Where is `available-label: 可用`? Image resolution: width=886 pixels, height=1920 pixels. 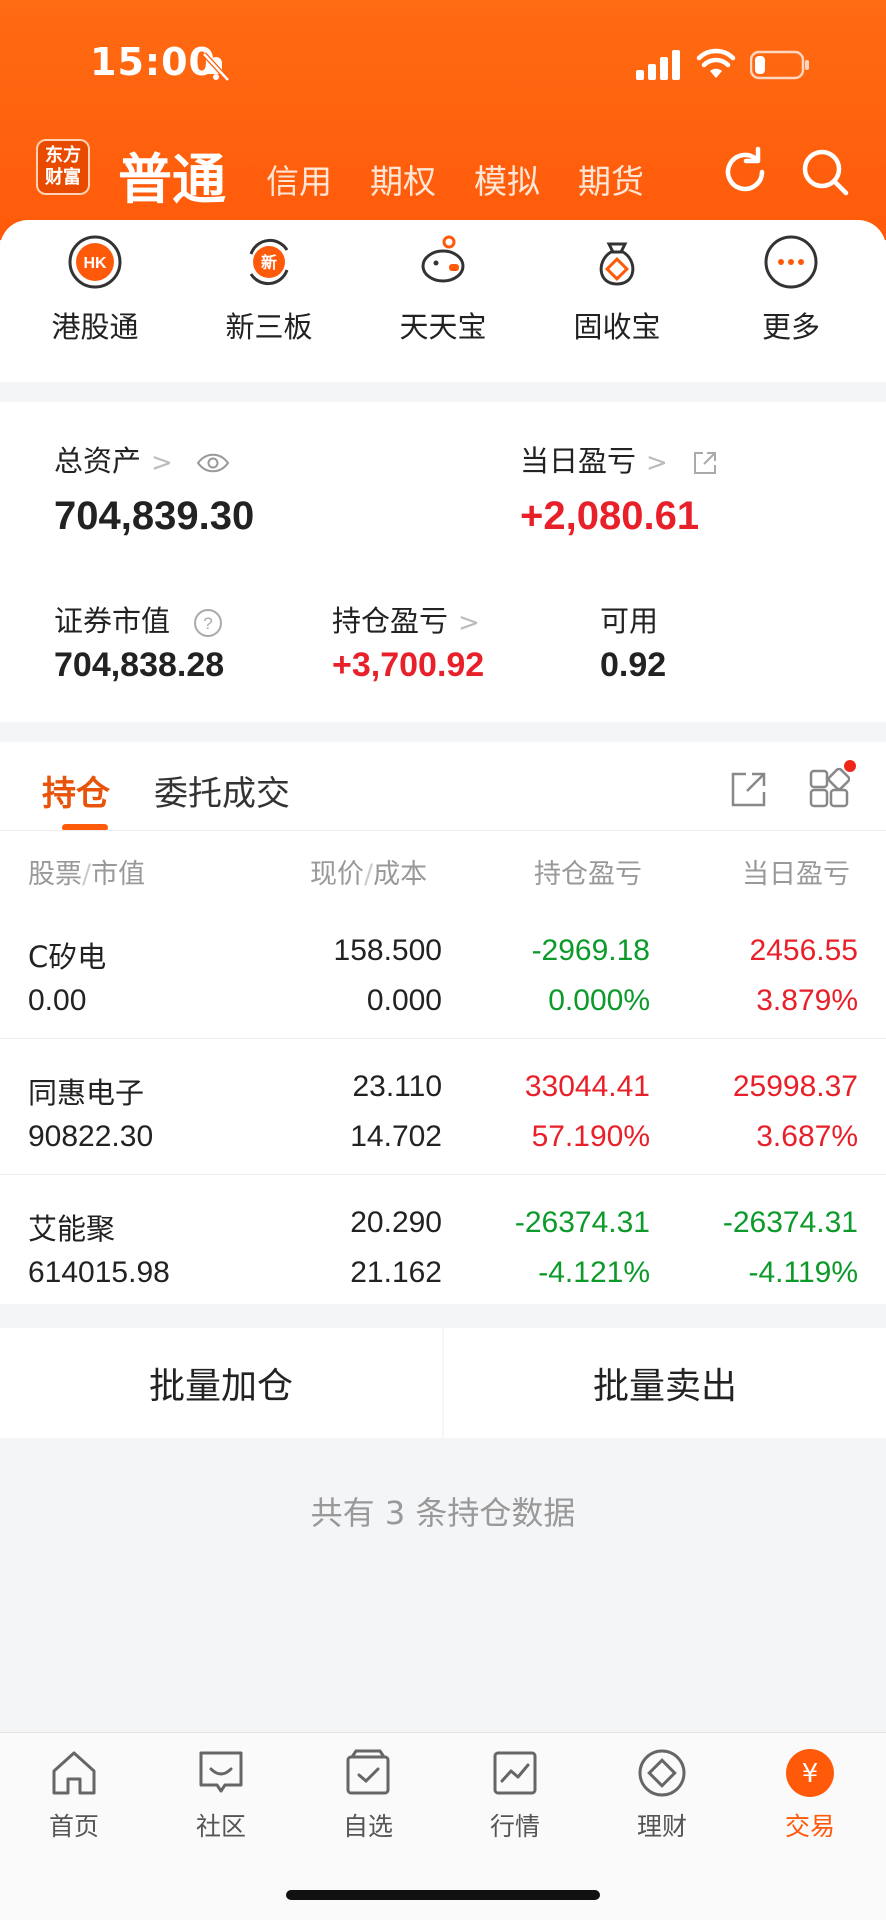
available-label: 可用 is located at coordinates (629, 621).